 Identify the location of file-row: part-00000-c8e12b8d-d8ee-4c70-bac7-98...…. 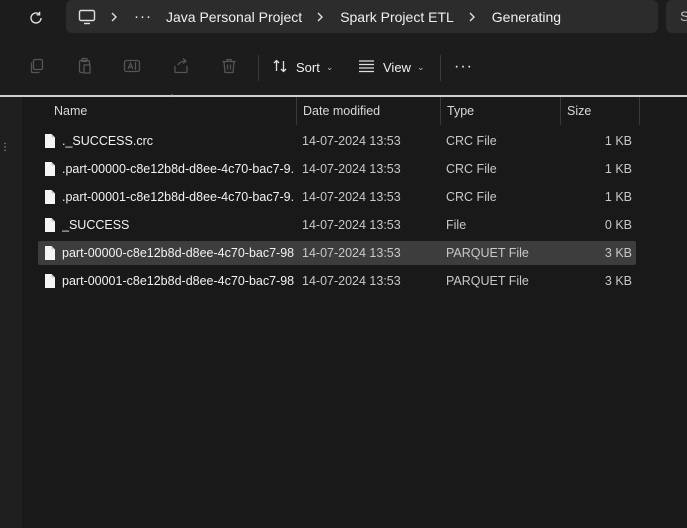
(337, 253).